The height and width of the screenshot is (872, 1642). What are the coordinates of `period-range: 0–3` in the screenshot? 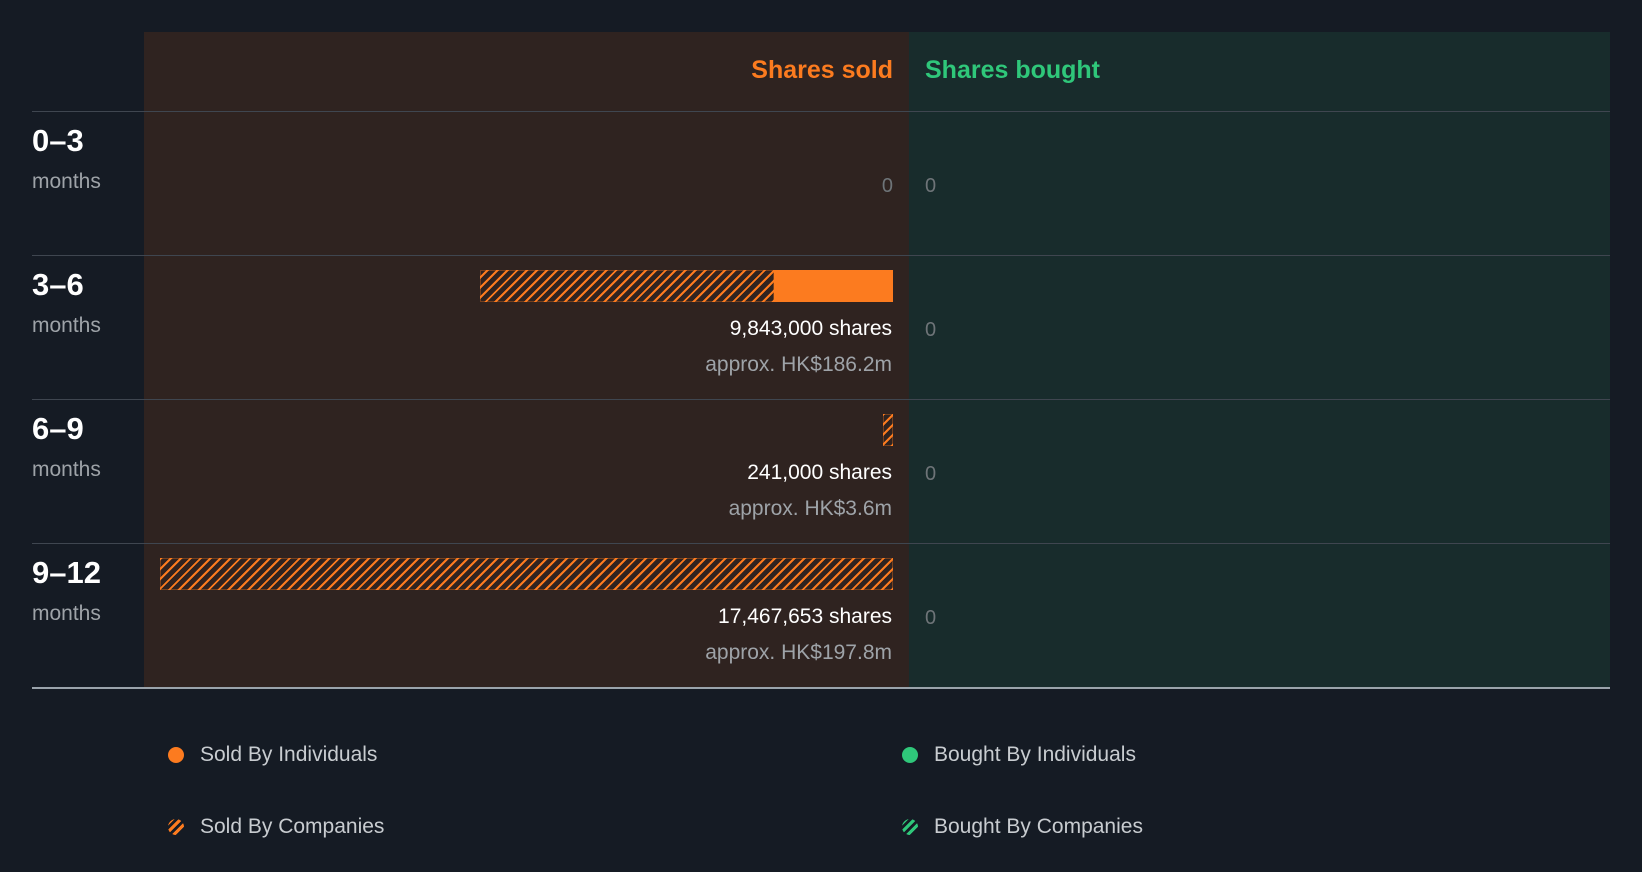 It's located at (58, 140).